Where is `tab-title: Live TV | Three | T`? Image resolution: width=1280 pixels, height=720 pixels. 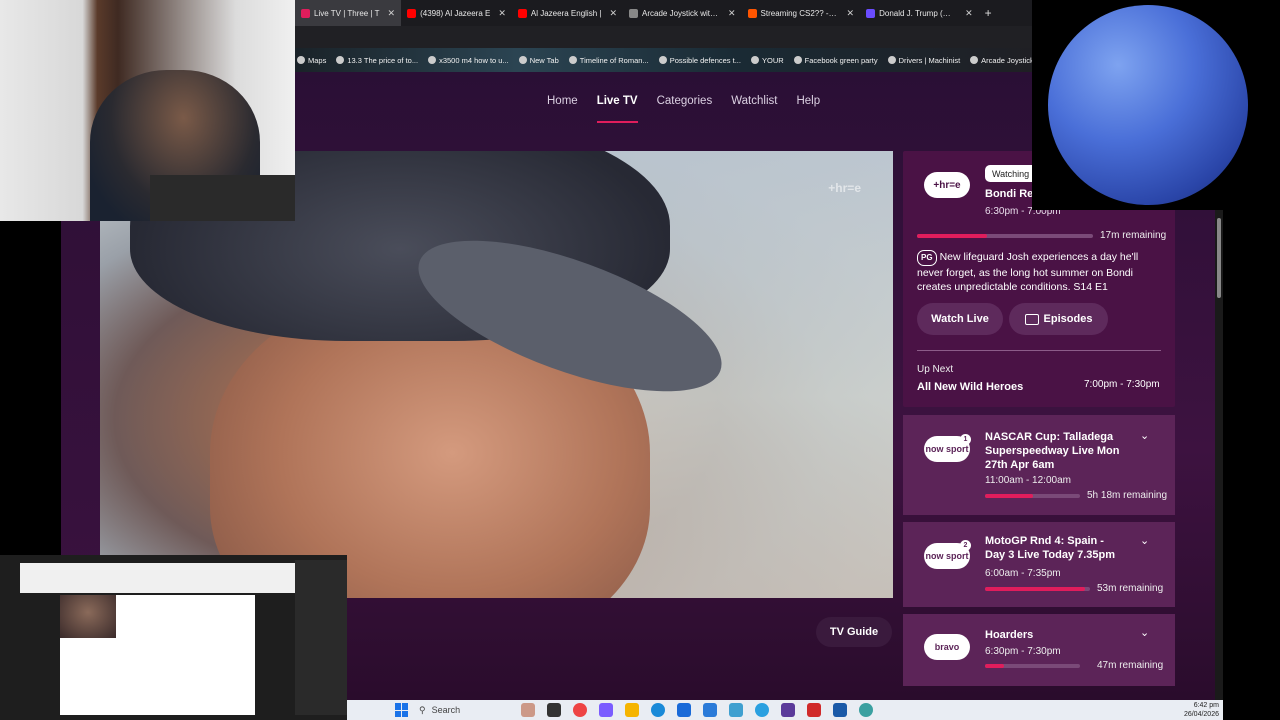
tab-title: Live TV | Three | T is located at coordinates (347, 13).